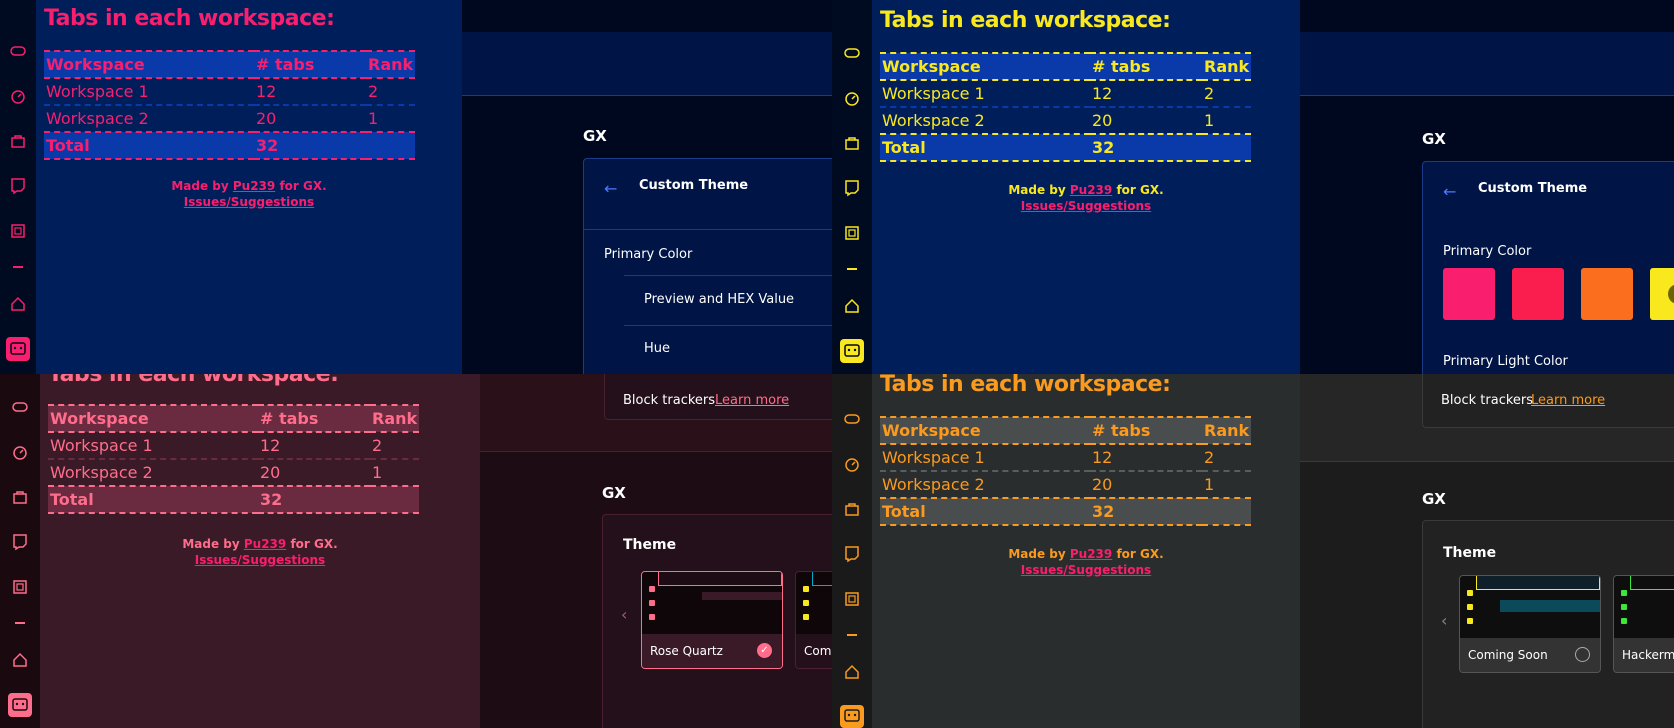  I want to click on col-rank: Rank, so click(1227, 66).